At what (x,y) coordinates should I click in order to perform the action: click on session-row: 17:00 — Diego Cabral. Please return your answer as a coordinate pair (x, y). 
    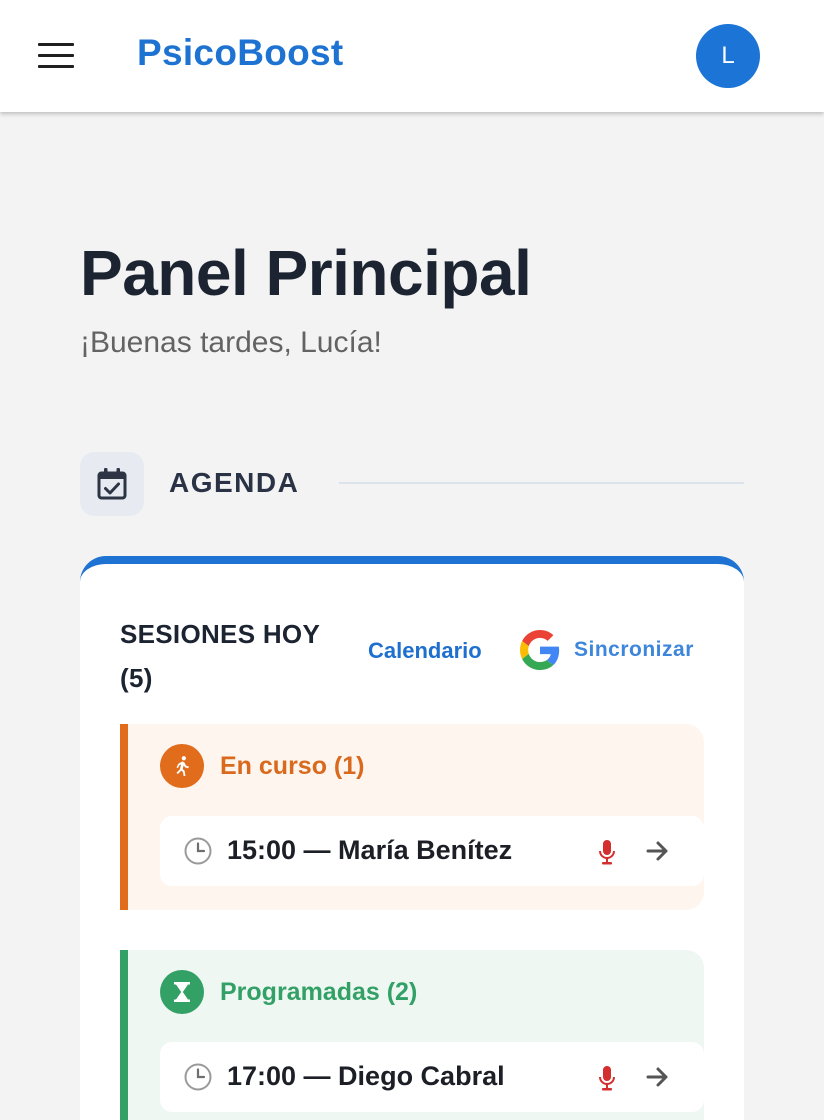
    Looking at the image, I should click on (432, 1077).